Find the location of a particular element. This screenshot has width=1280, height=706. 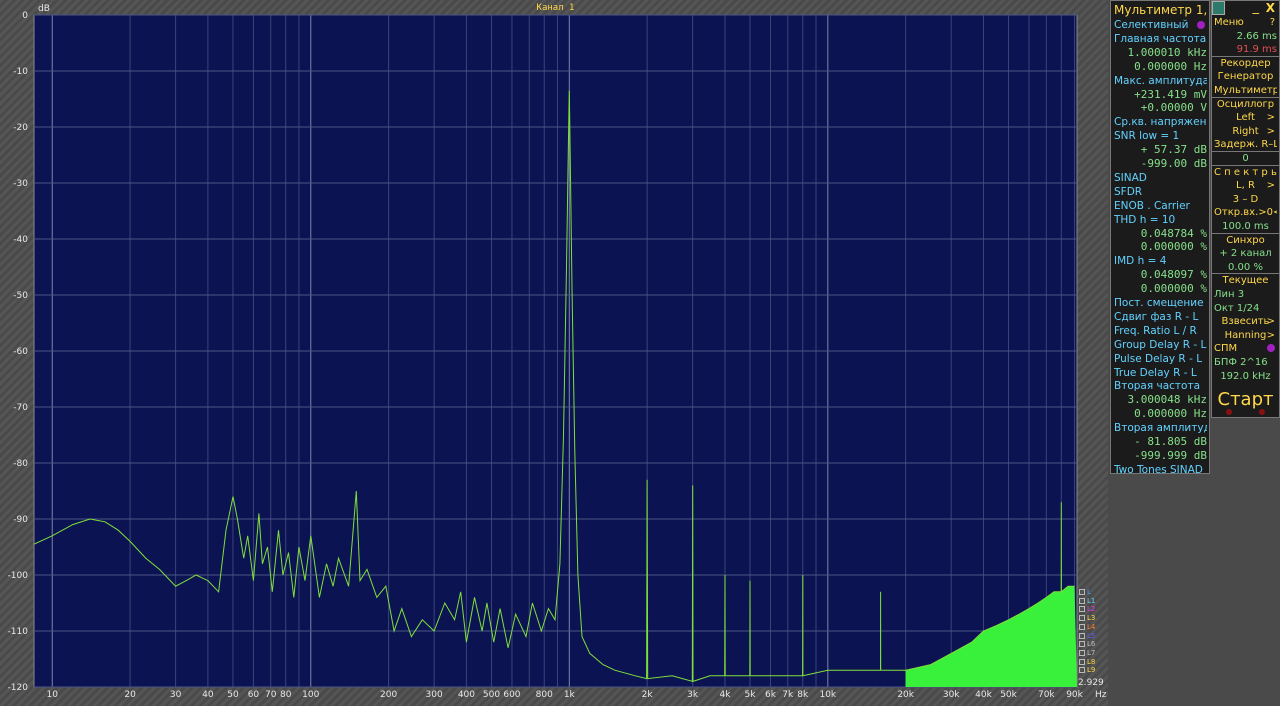

measurement-row: SNR low = 1 is located at coordinates (1160, 136).